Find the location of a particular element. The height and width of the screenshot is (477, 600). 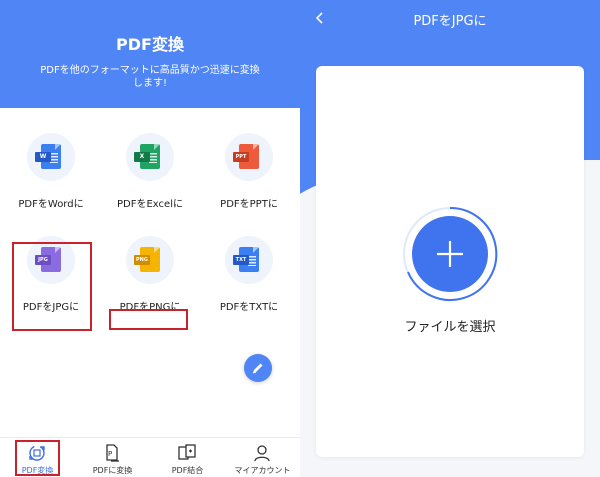

tool-pdf-to-excel: X PDFをExcelに is located at coordinates (150, 166).